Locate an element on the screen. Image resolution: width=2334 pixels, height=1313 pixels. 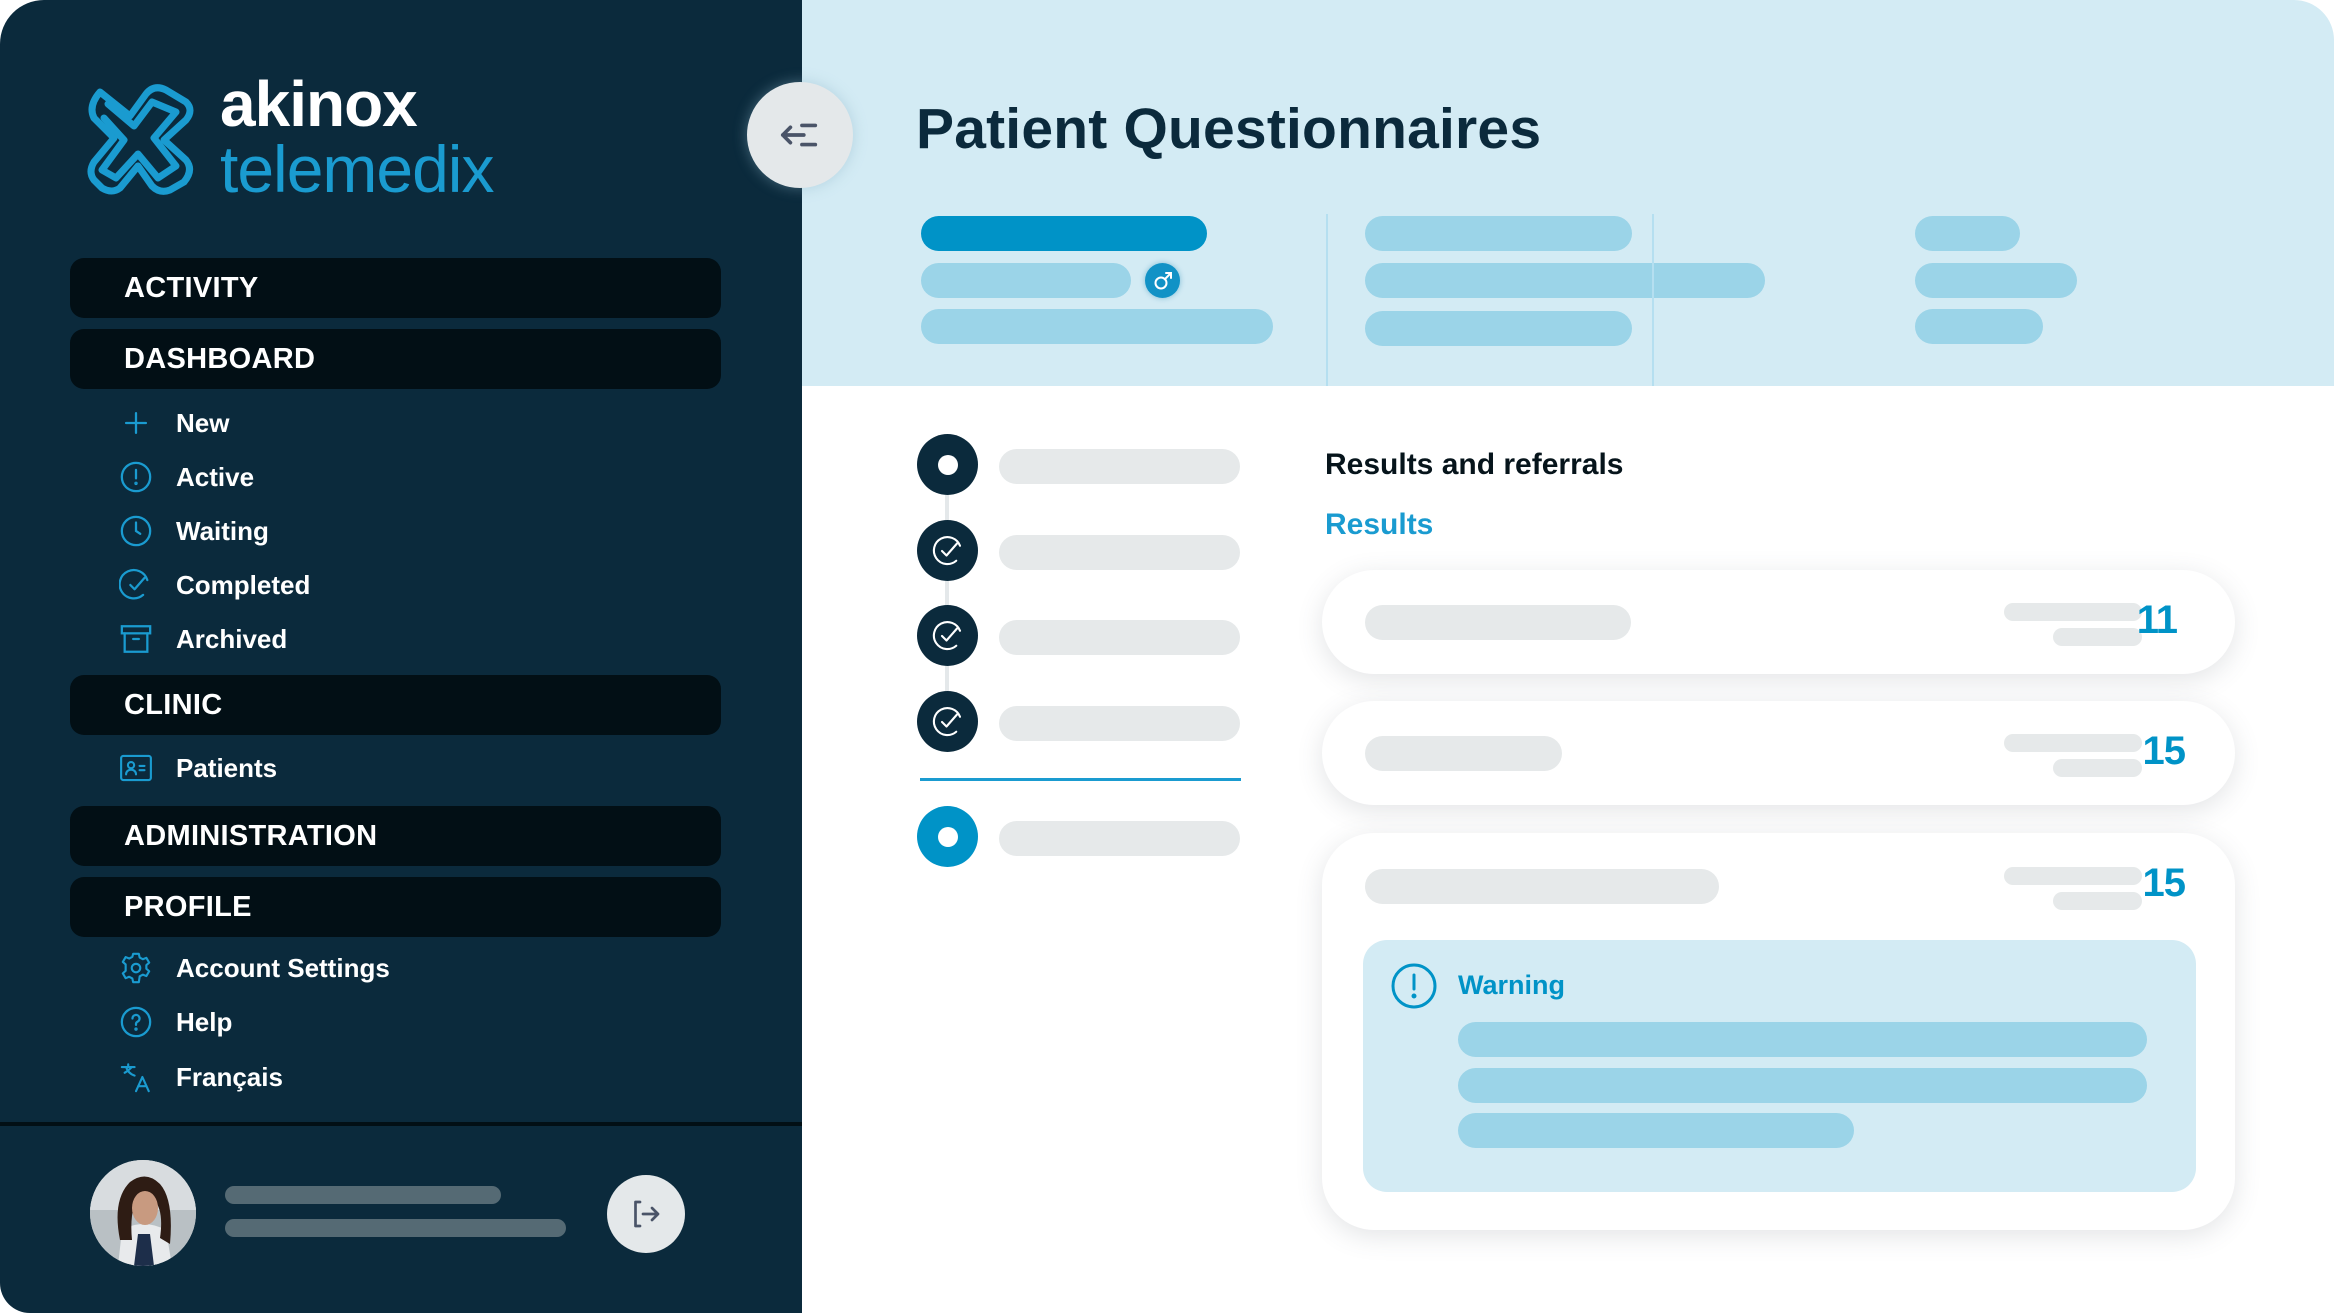
section-label: ADMINISTRATION is located at coordinates (251, 835).